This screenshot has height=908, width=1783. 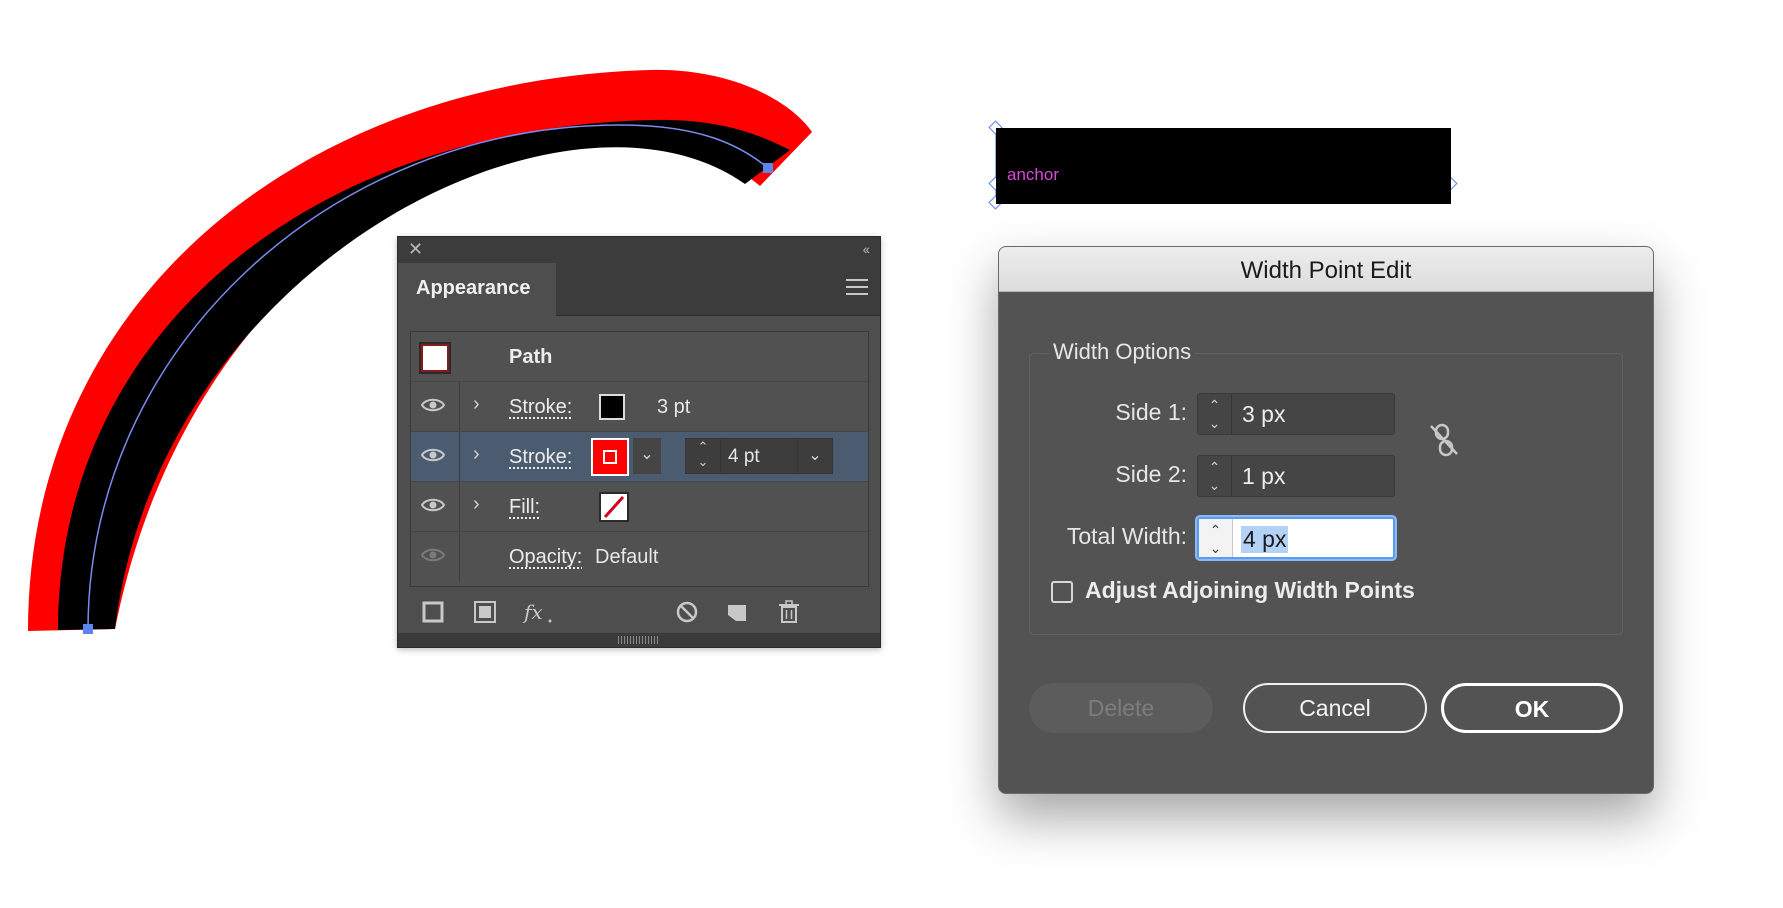 I want to click on side1-field: ⌃ ⌄ 3 px, so click(x=1296, y=414).